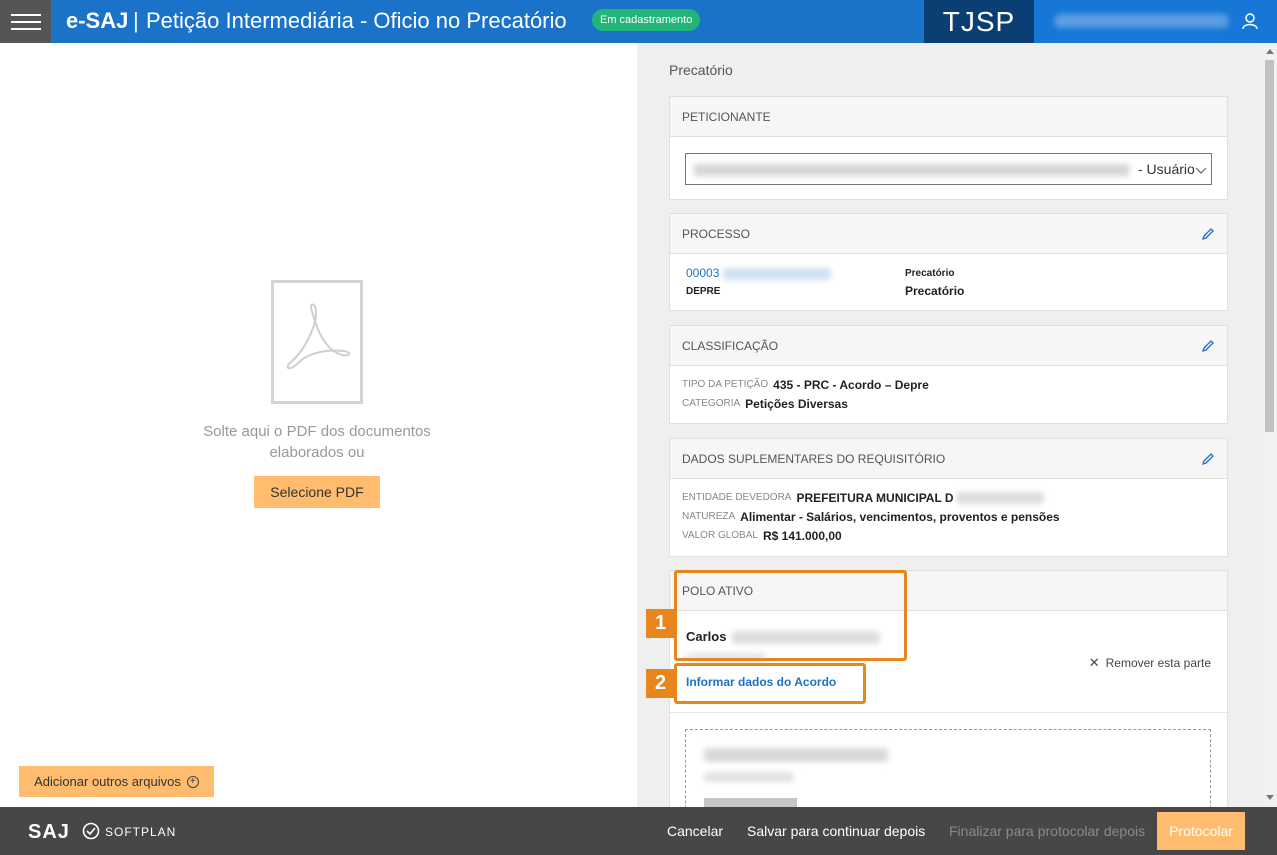 The width and height of the screenshot is (1277, 855). Describe the element at coordinates (107, 781) in the screenshot. I see `add-files-label: Adicionar outros arquivos` at that location.